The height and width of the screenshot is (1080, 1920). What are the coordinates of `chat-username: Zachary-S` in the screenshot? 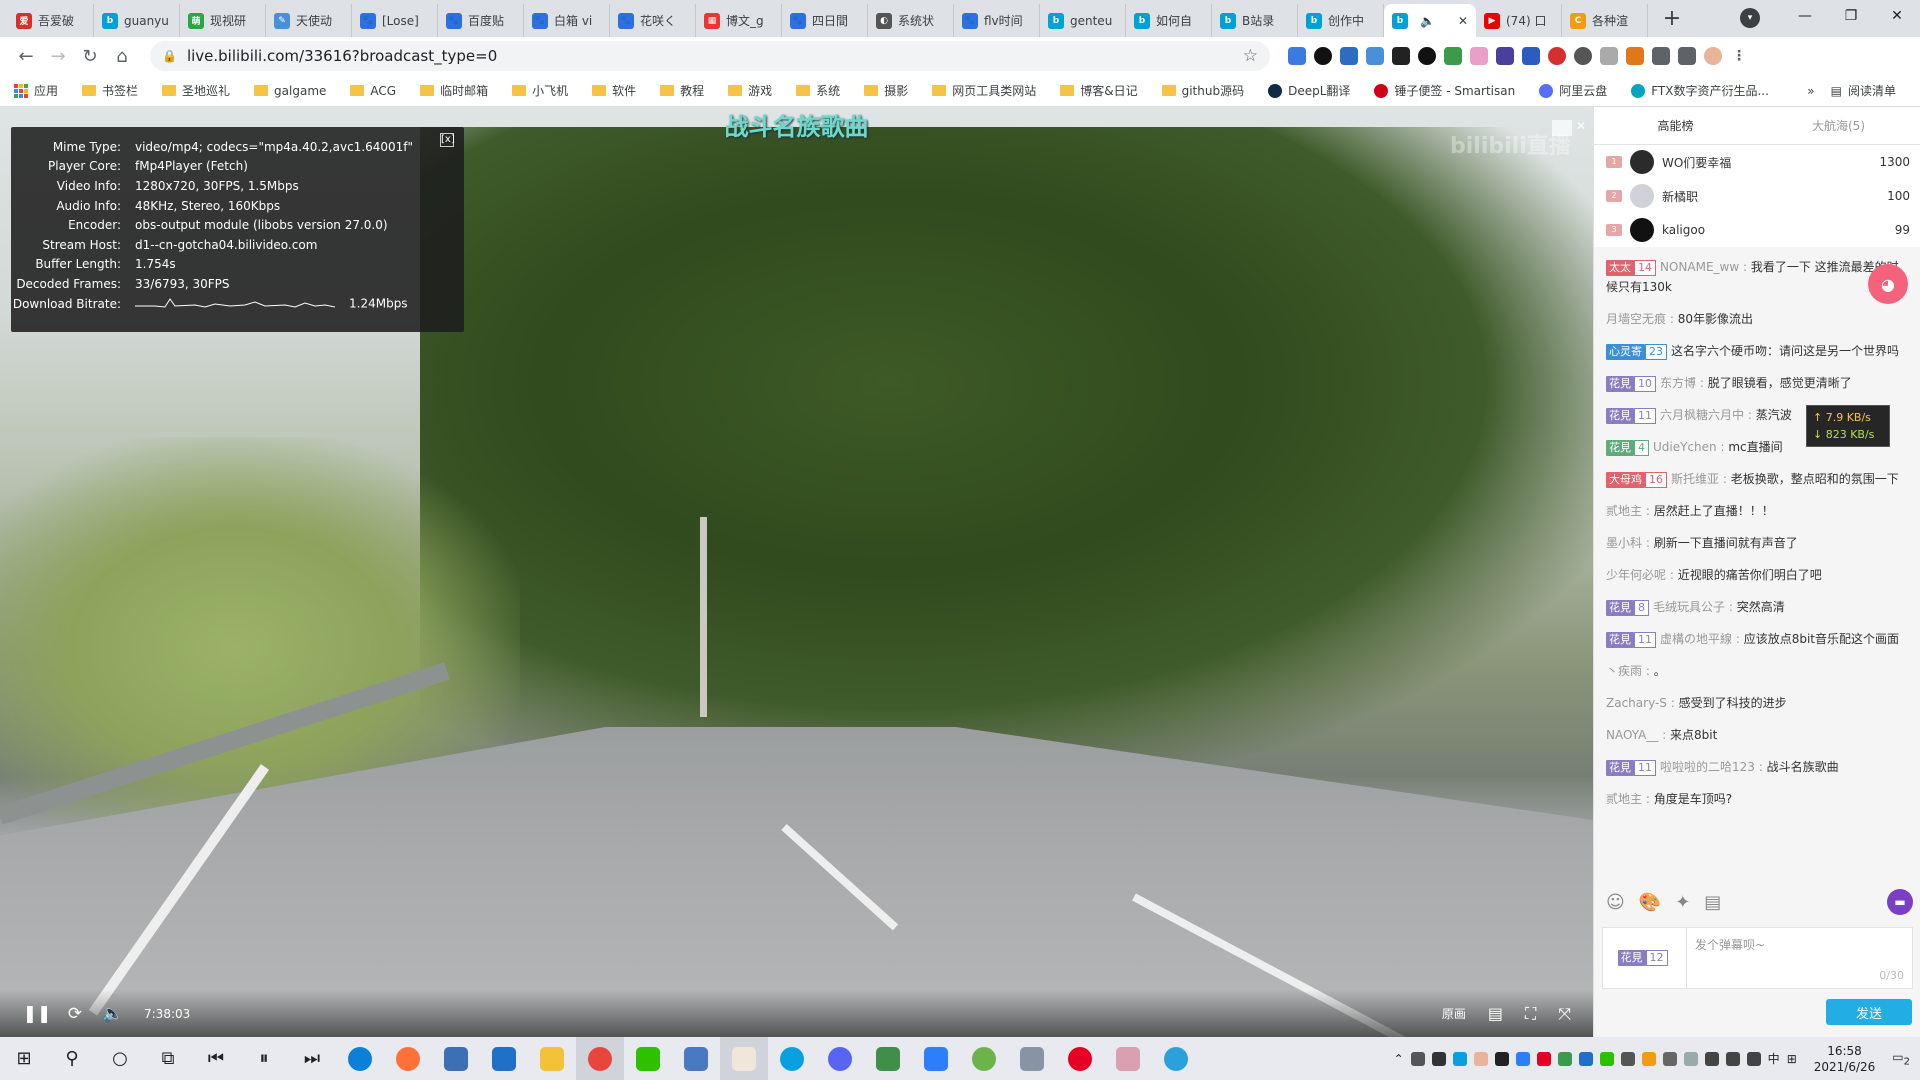 It's located at (1636, 703).